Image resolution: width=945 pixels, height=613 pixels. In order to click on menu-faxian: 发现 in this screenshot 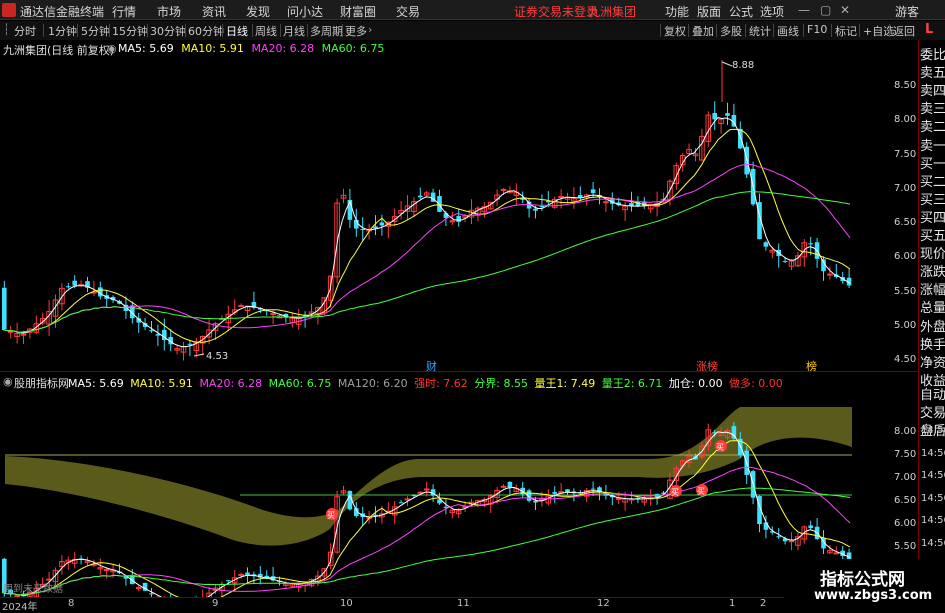, I will do `click(258, 11)`.